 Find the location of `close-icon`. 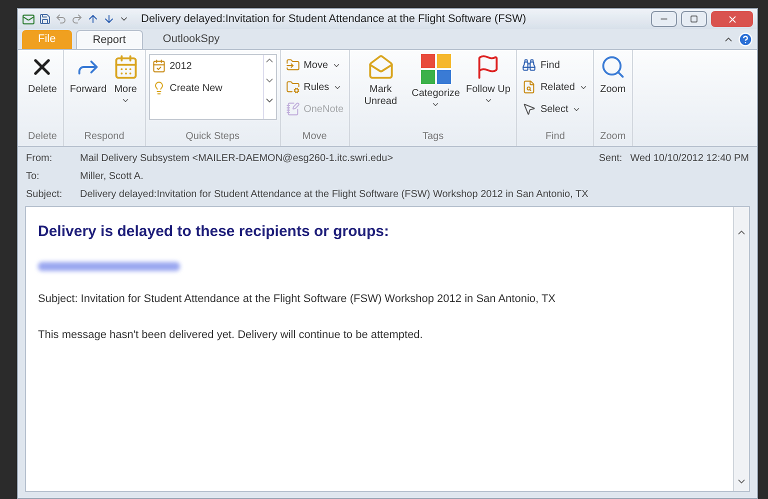

close-icon is located at coordinates (732, 19).